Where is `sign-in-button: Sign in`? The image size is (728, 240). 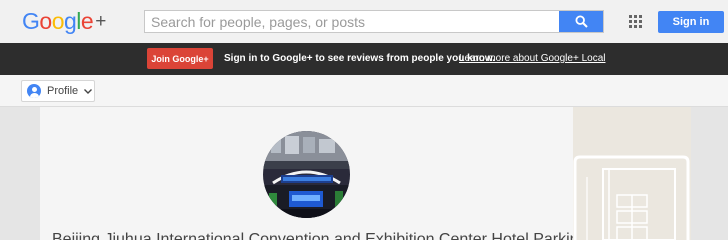 sign-in-button: Sign in is located at coordinates (691, 22).